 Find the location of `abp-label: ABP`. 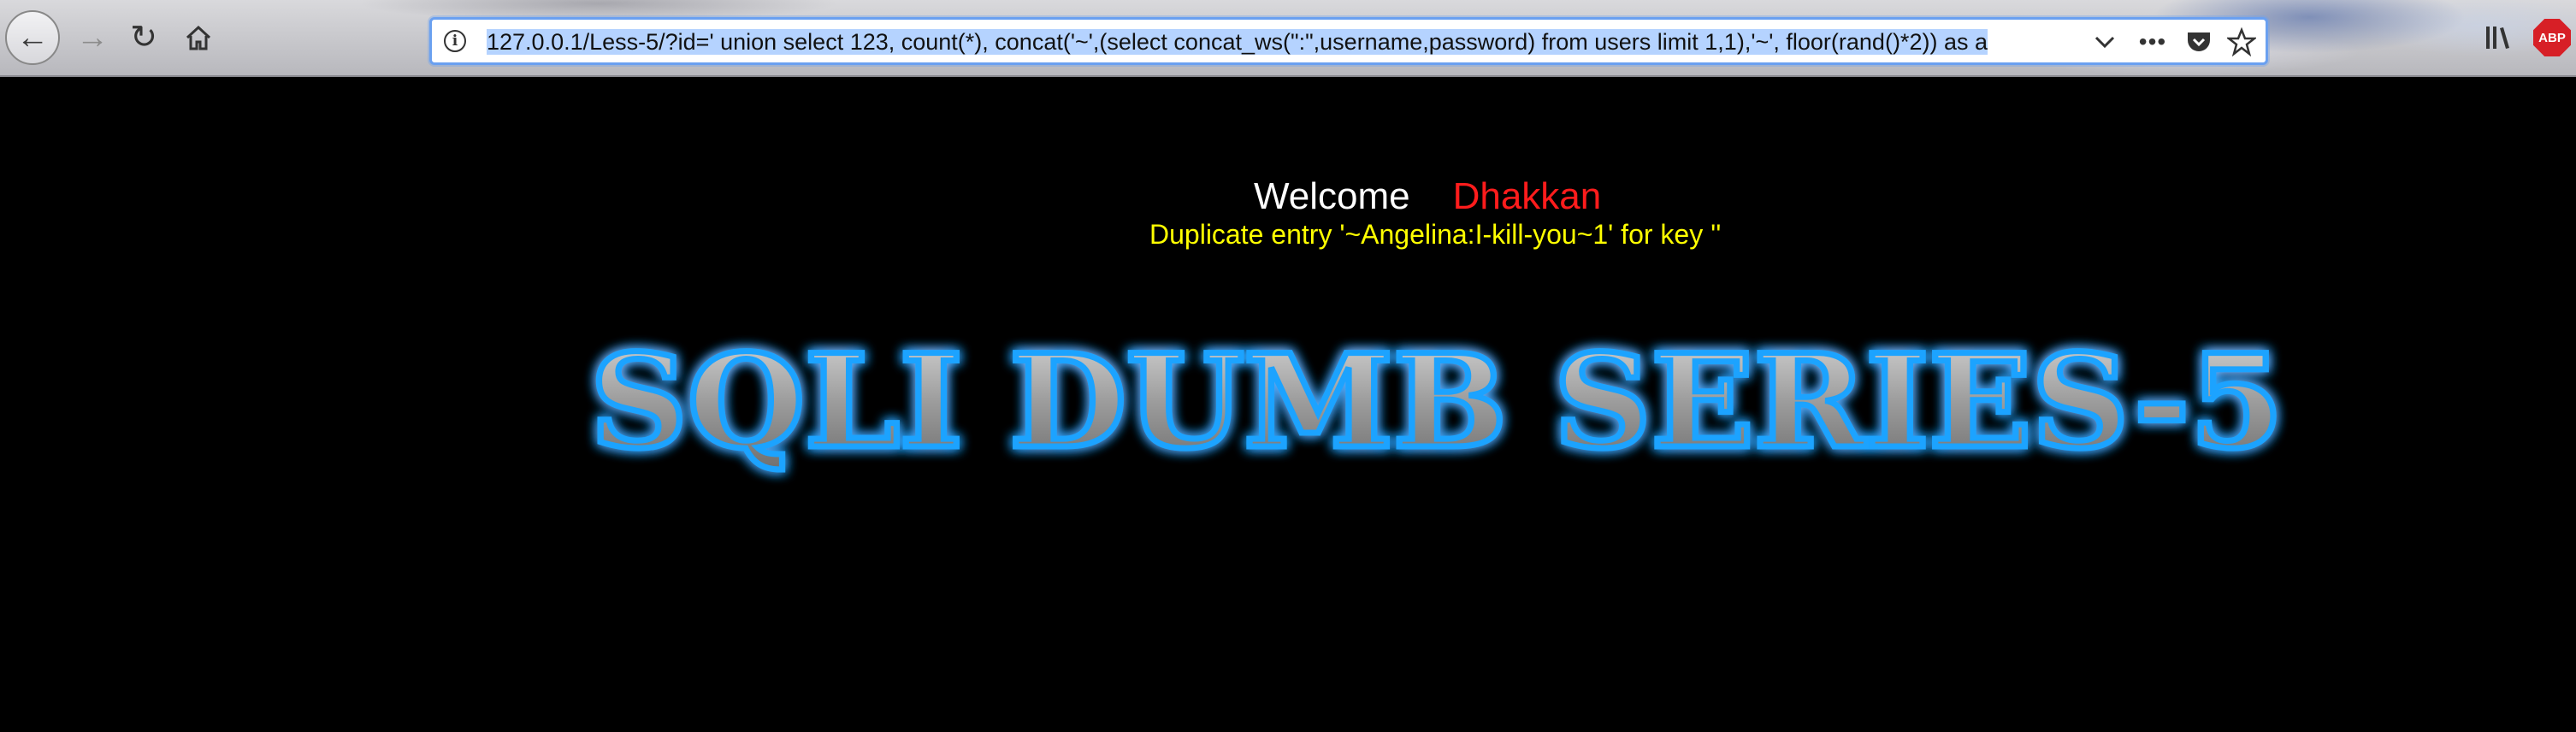

abp-label: ABP is located at coordinates (2552, 37).